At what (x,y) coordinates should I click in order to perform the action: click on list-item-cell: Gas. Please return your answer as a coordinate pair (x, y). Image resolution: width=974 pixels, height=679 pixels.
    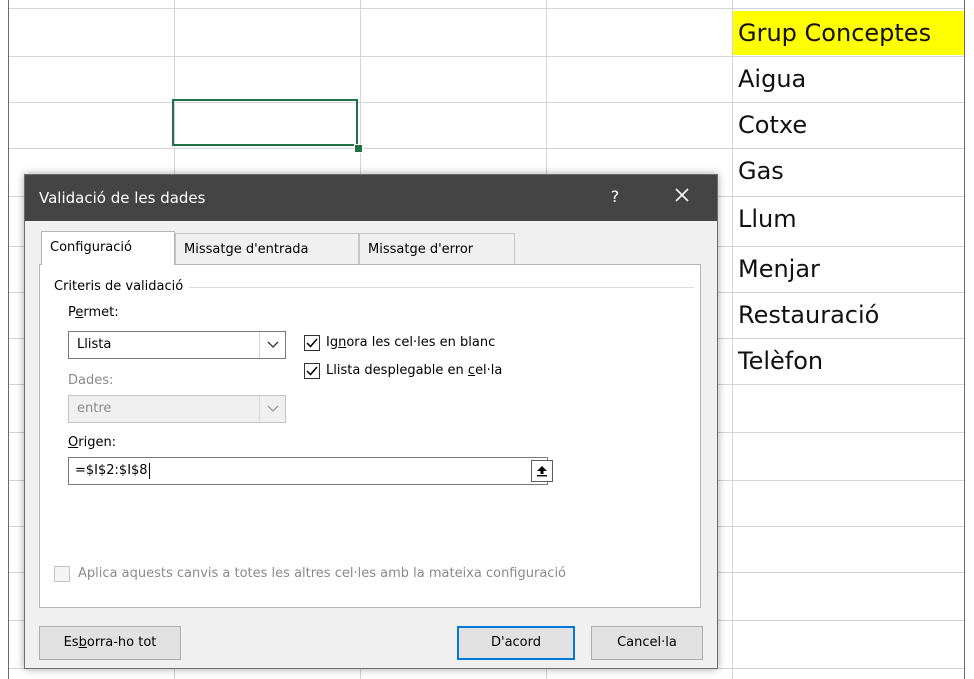
    Looking at the image, I should click on (761, 171).